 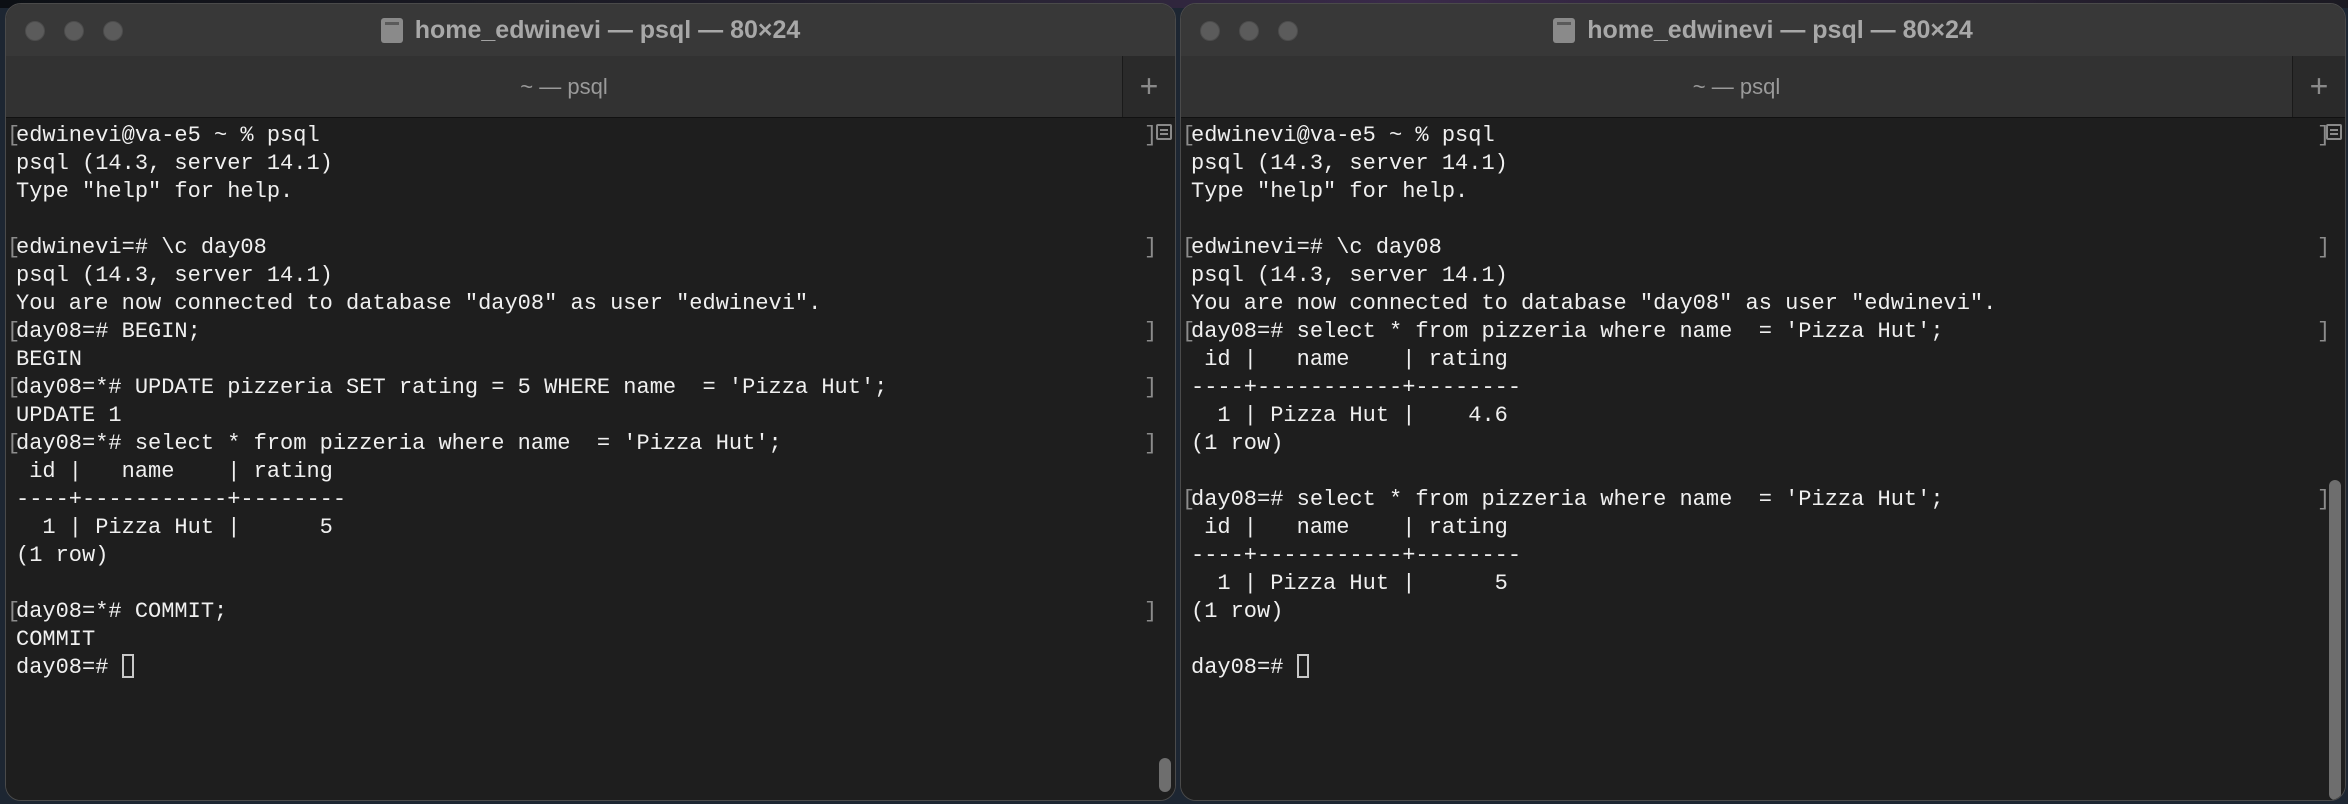 What do you see at coordinates (607, 29) in the screenshot?
I see `window-title-text: home_edwinevi — psql — 80×24` at bounding box center [607, 29].